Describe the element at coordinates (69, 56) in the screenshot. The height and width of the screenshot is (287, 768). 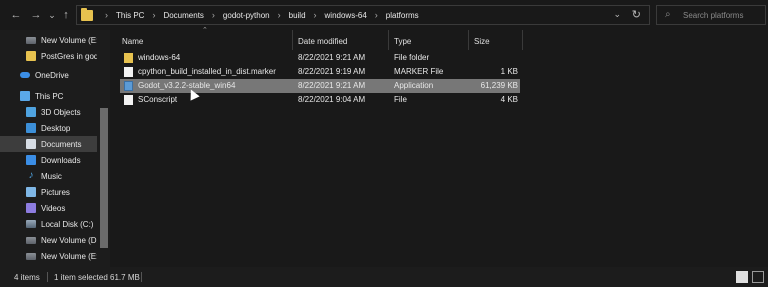
I see `sidebar-item-label: PostGres in godc` at that location.